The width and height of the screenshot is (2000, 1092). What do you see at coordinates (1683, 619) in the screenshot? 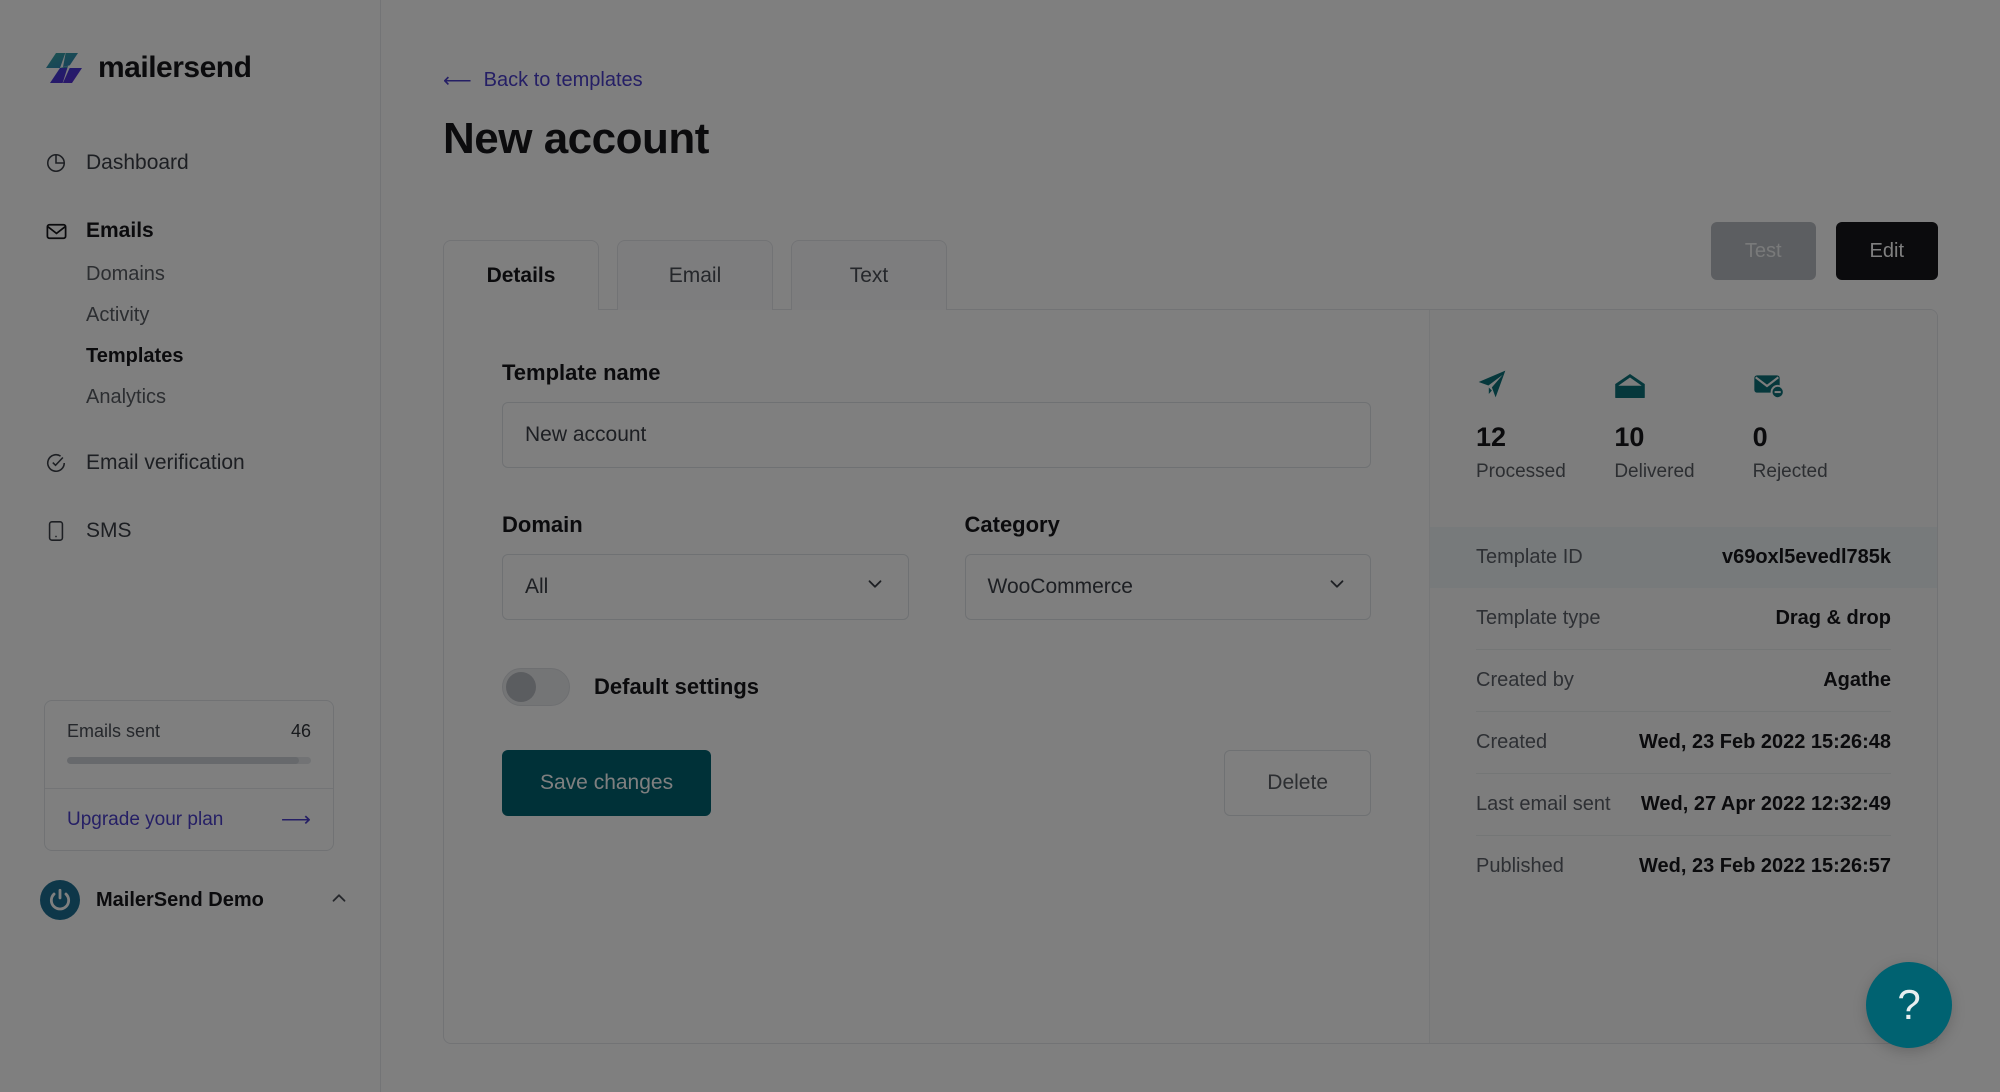
I see `meta-row-template-type: Template type Drag & drop` at bounding box center [1683, 619].